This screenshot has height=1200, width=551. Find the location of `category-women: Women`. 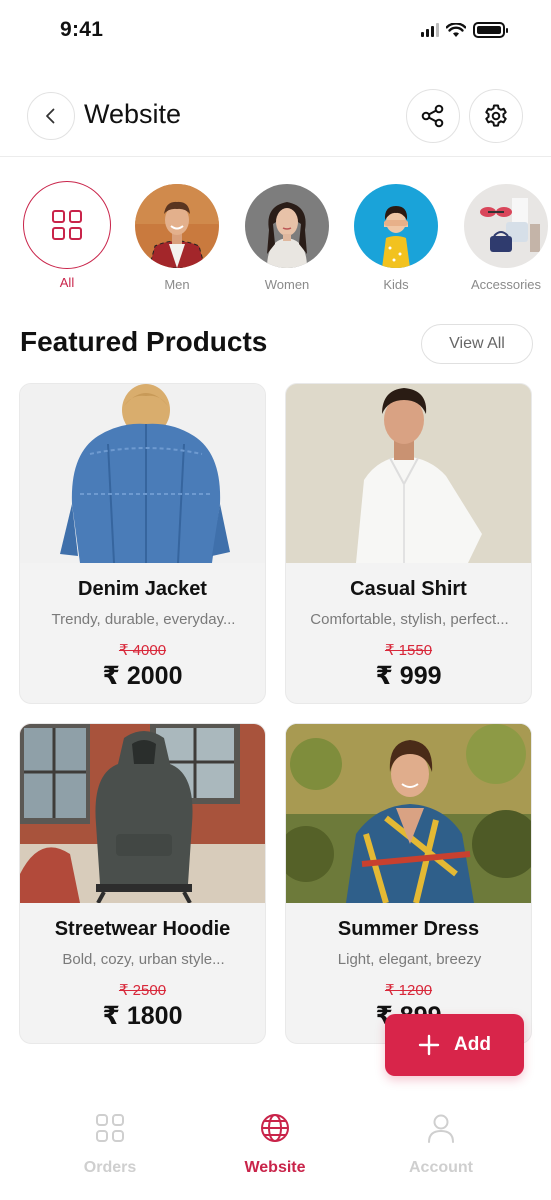

category-women: Women is located at coordinates (287, 236).